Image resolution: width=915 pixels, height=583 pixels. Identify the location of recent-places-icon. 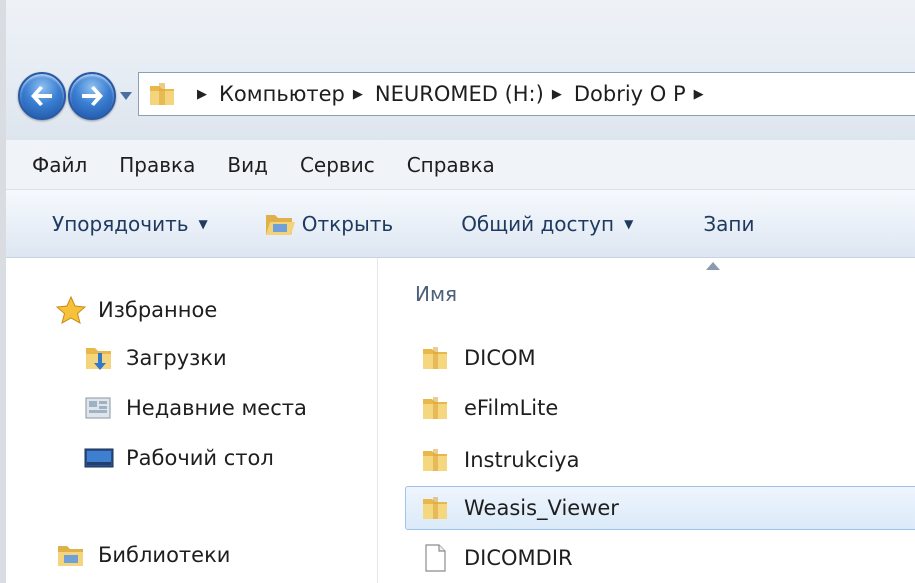
(99, 408).